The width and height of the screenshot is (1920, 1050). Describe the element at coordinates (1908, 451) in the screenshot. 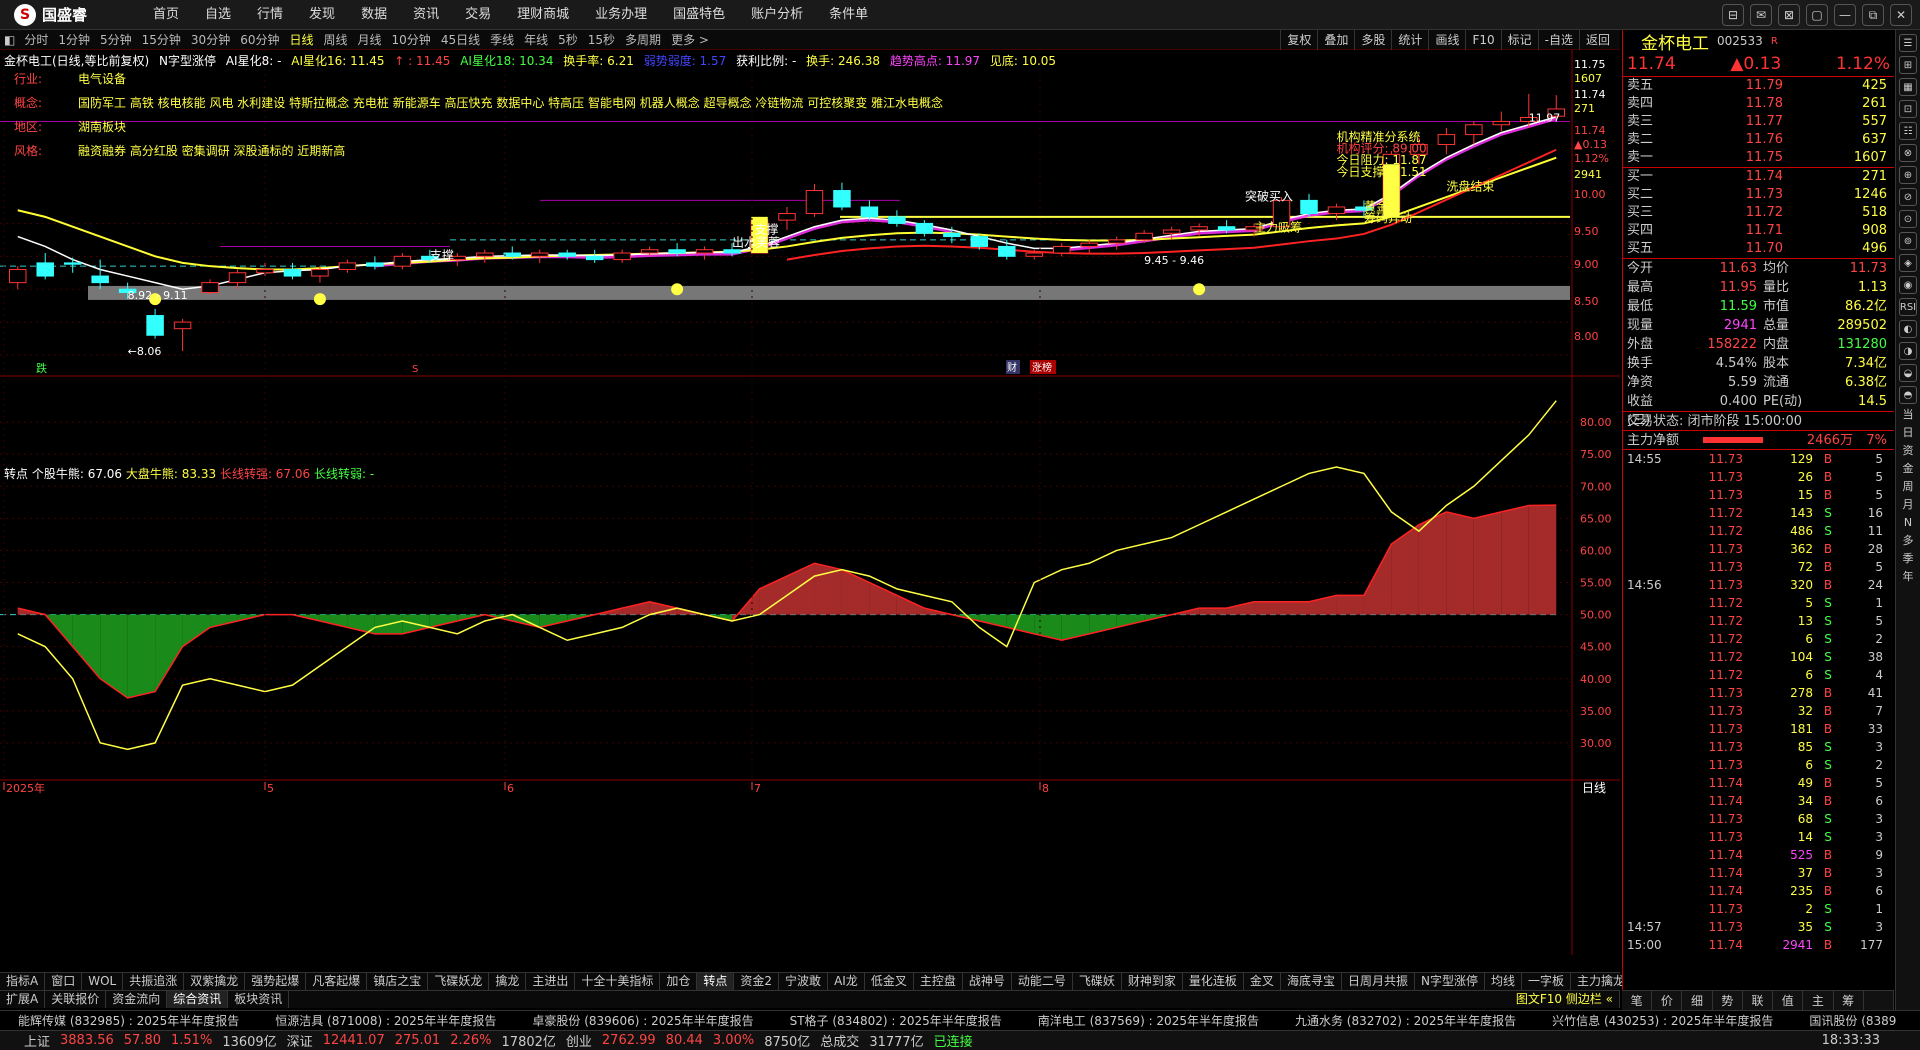

I see `side-text-2: 资` at that location.